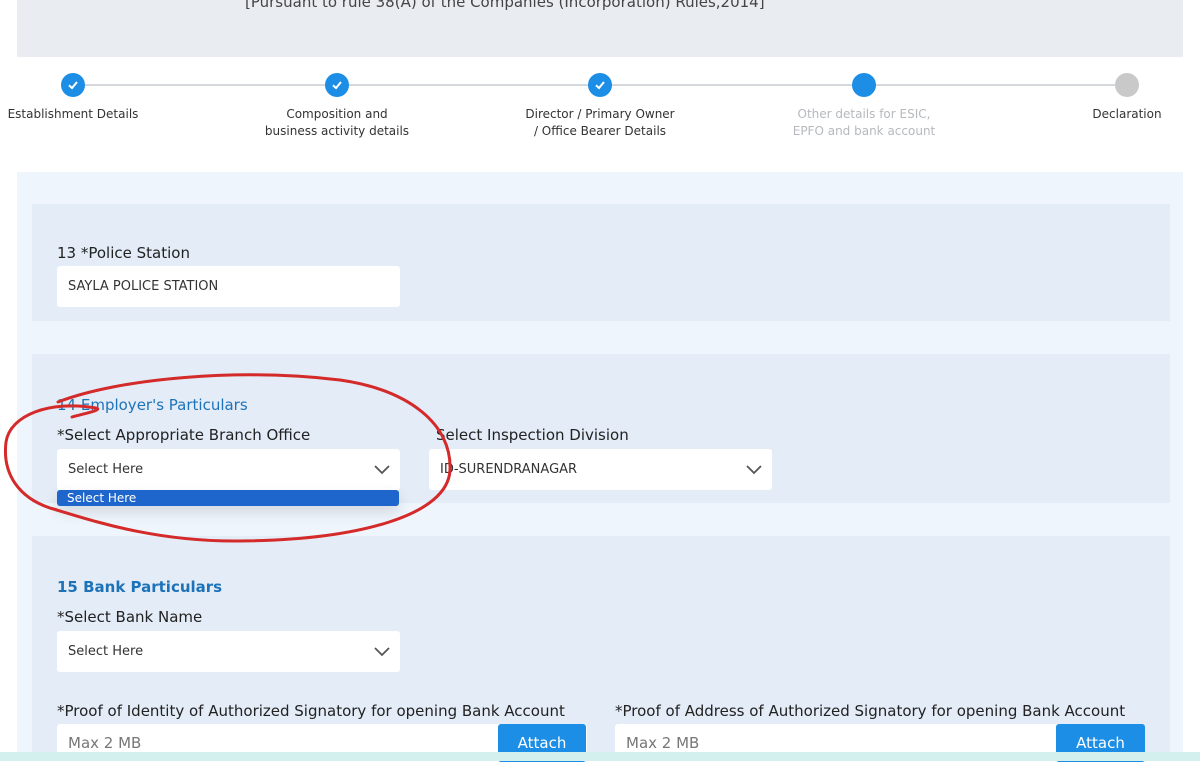 The image size is (1200, 762). Describe the element at coordinates (228, 498) in the screenshot. I see `branch-office-option: Select Here` at that location.